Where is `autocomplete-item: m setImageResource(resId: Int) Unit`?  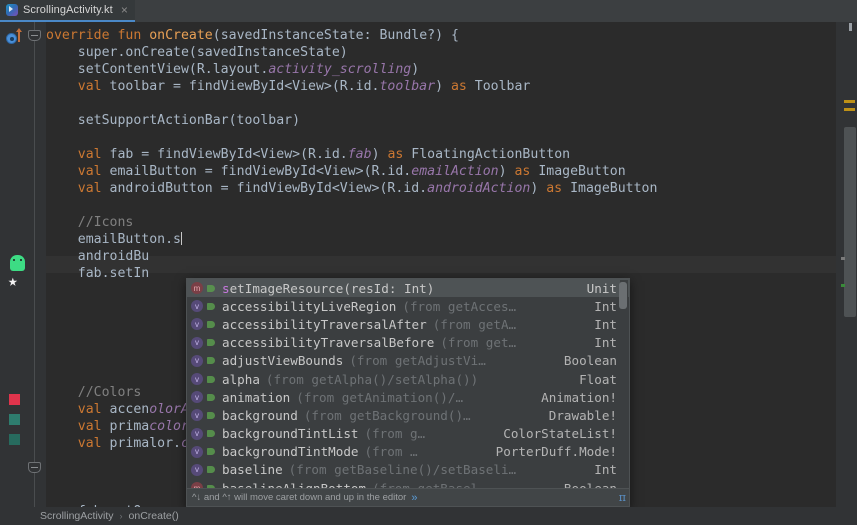 autocomplete-item: m setImageResource(resId: Int) Unit is located at coordinates (408, 288).